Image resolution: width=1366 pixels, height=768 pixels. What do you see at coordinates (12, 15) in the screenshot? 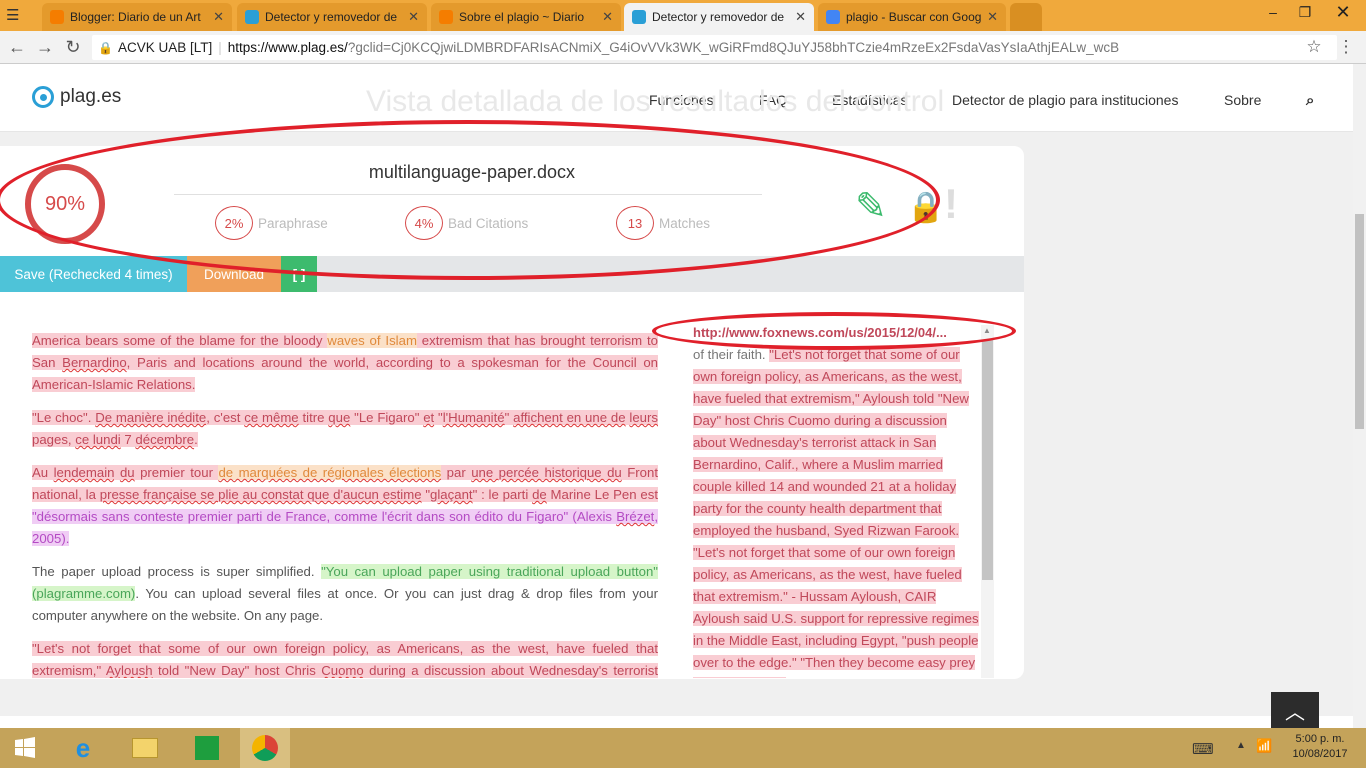
I see `chrome-menu-icon: ☰` at bounding box center [12, 15].